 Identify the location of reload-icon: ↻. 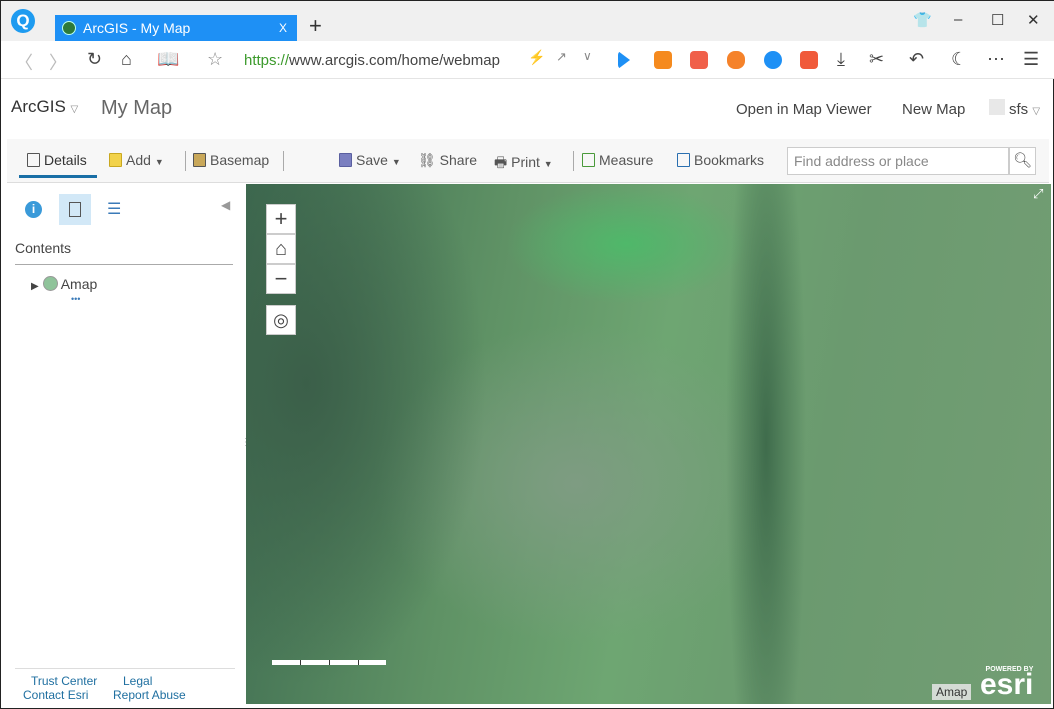
(94, 59).